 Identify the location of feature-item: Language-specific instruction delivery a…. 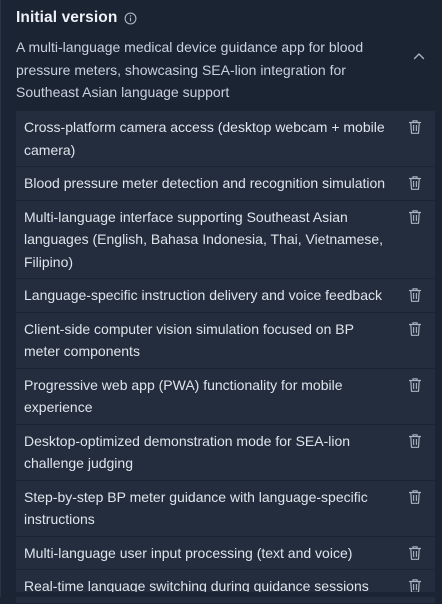
(225, 296).